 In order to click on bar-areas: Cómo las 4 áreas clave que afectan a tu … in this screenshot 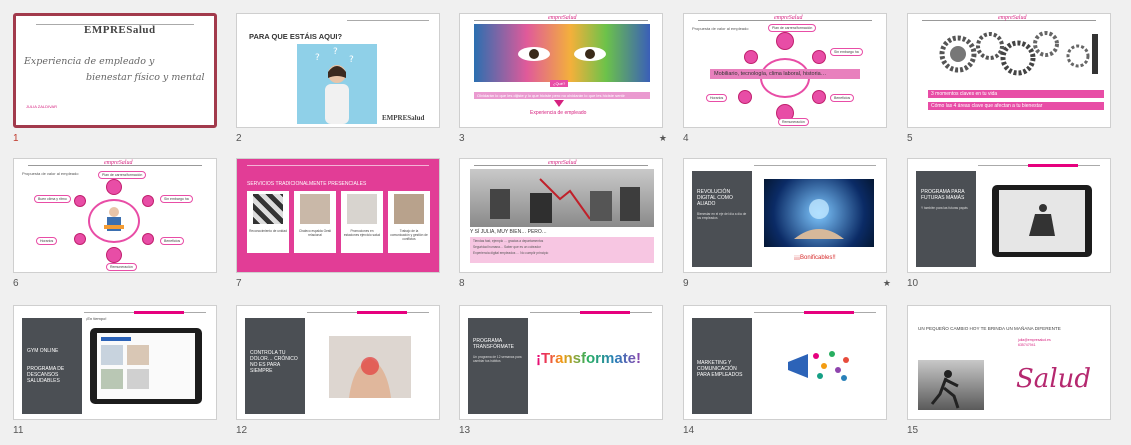, I will do `click(1016, 106)`.